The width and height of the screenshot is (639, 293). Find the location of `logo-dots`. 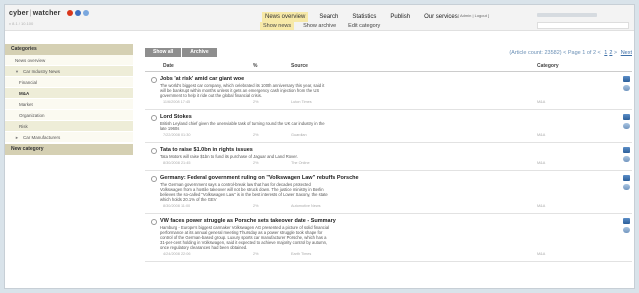

logo-dots is located at coordinates (78, 13).